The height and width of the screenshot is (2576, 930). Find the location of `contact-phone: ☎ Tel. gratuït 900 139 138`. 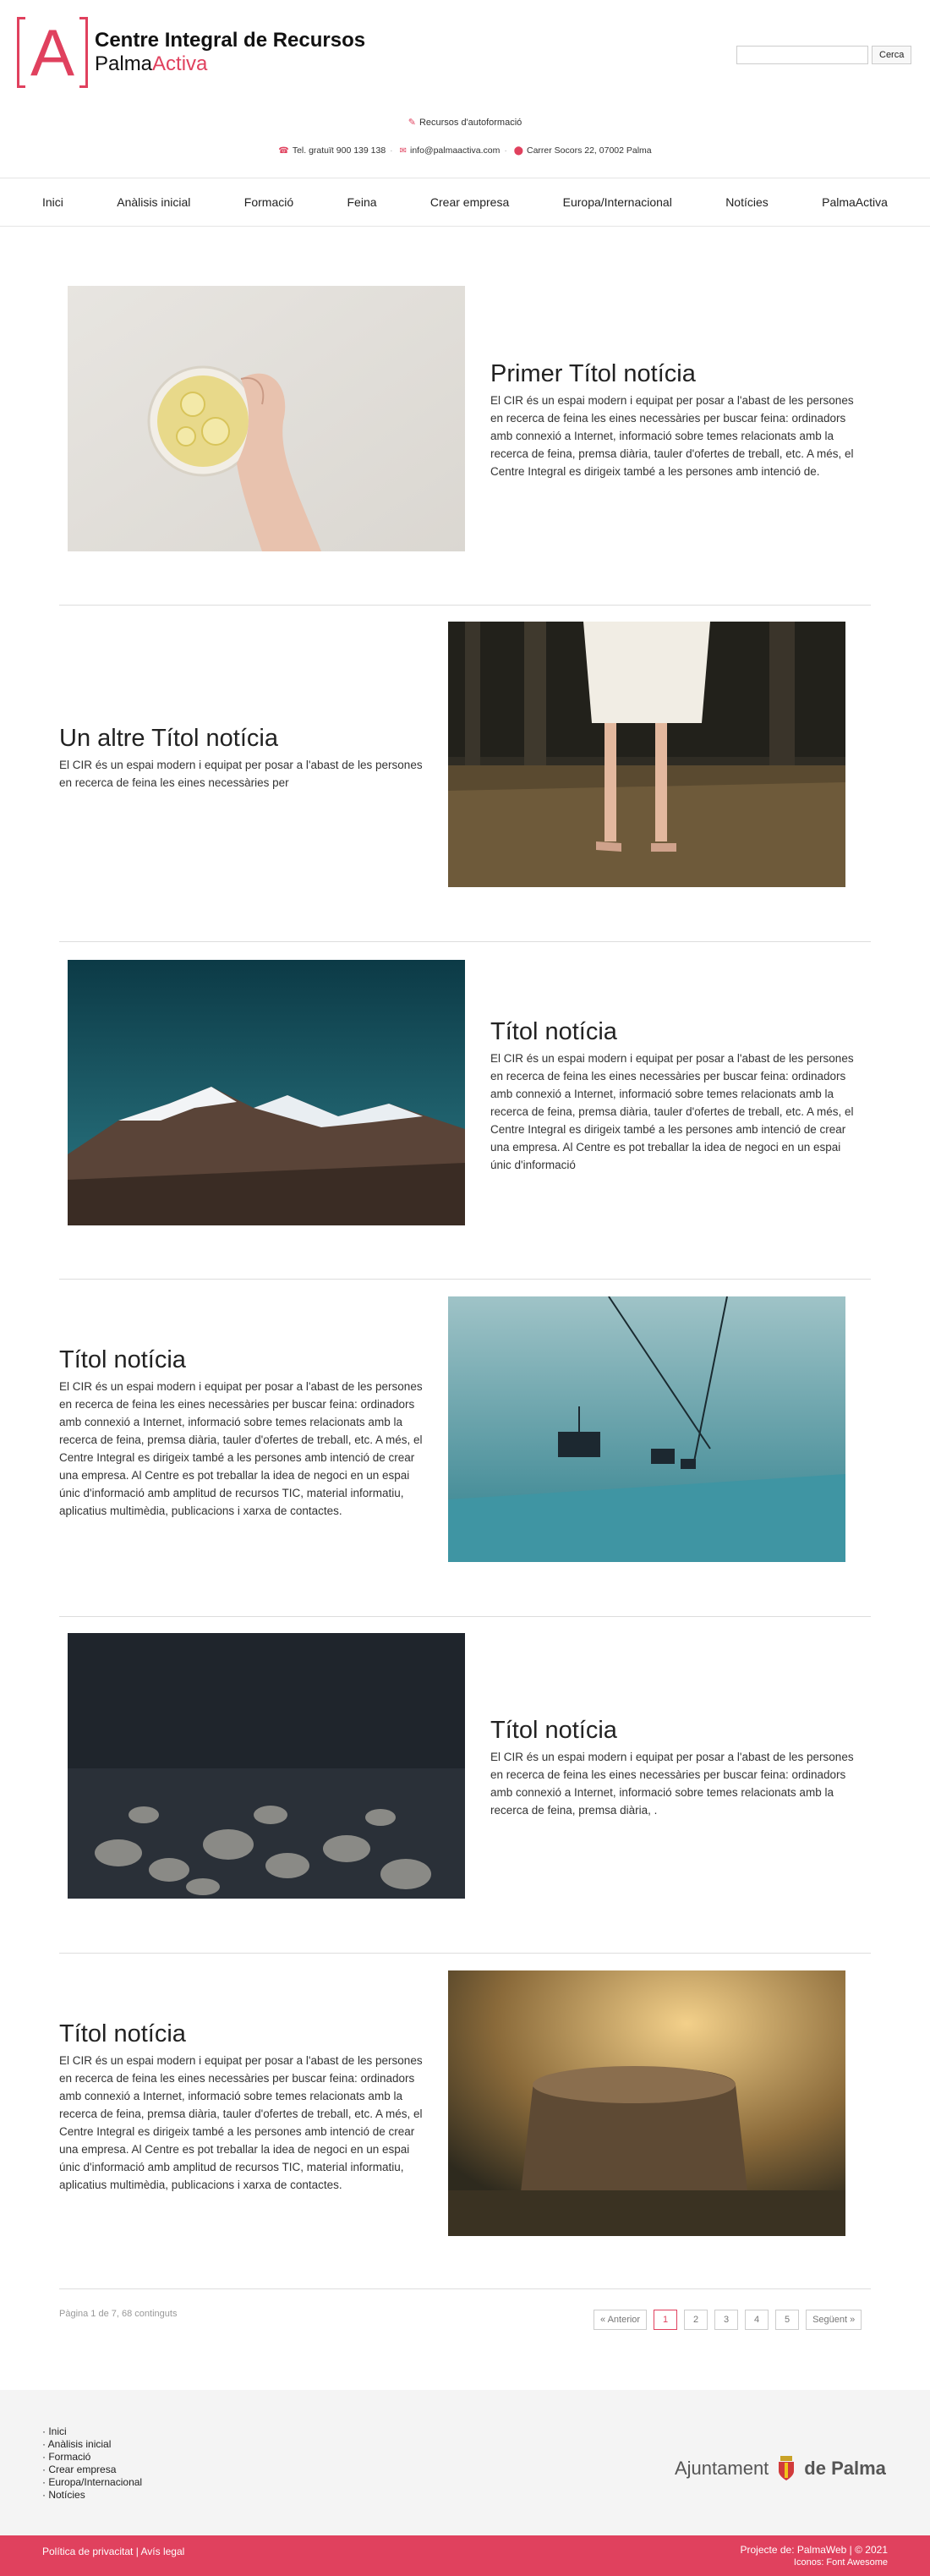

contact-phone: ☎ Tel. gratuït 900 139 138 is located at coordinates (332, 150).